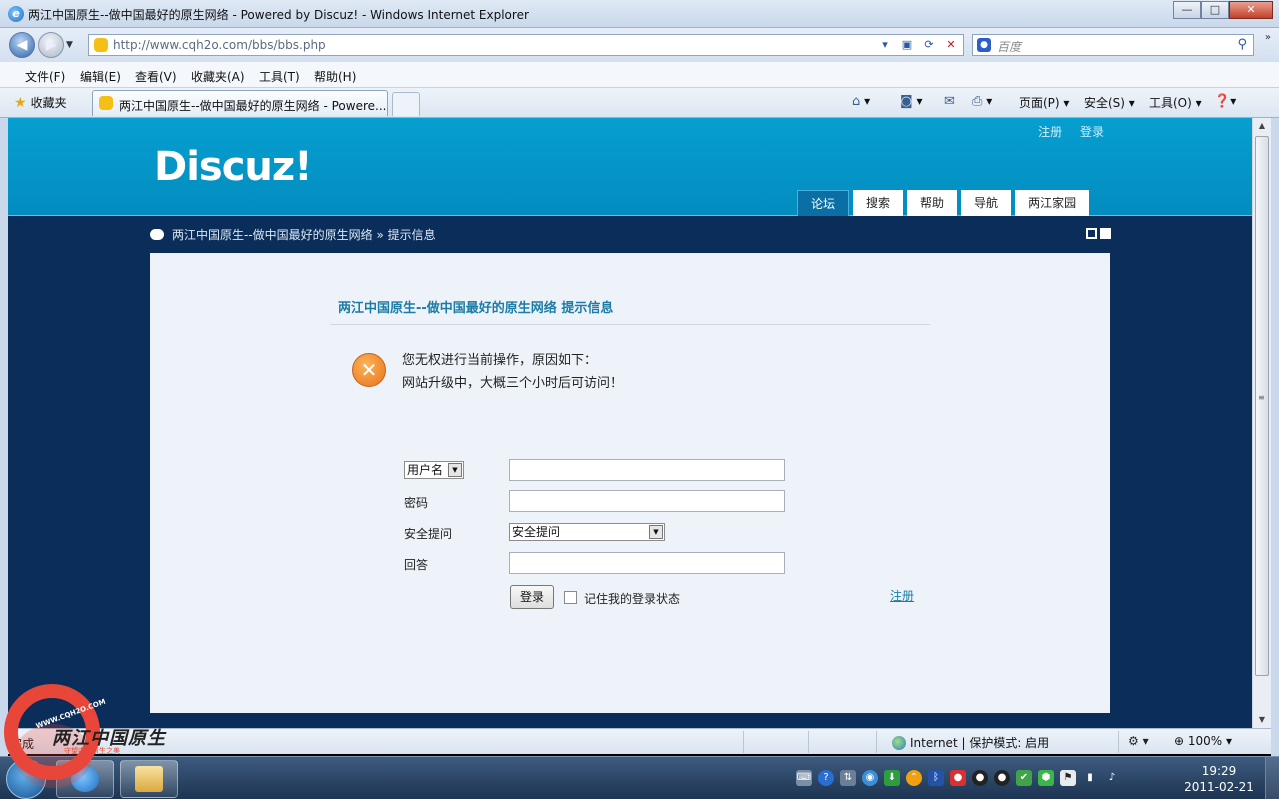 The width and height of the screenshot is (1279, 799). I want to click on window-frame-right, so click(1275, 438).